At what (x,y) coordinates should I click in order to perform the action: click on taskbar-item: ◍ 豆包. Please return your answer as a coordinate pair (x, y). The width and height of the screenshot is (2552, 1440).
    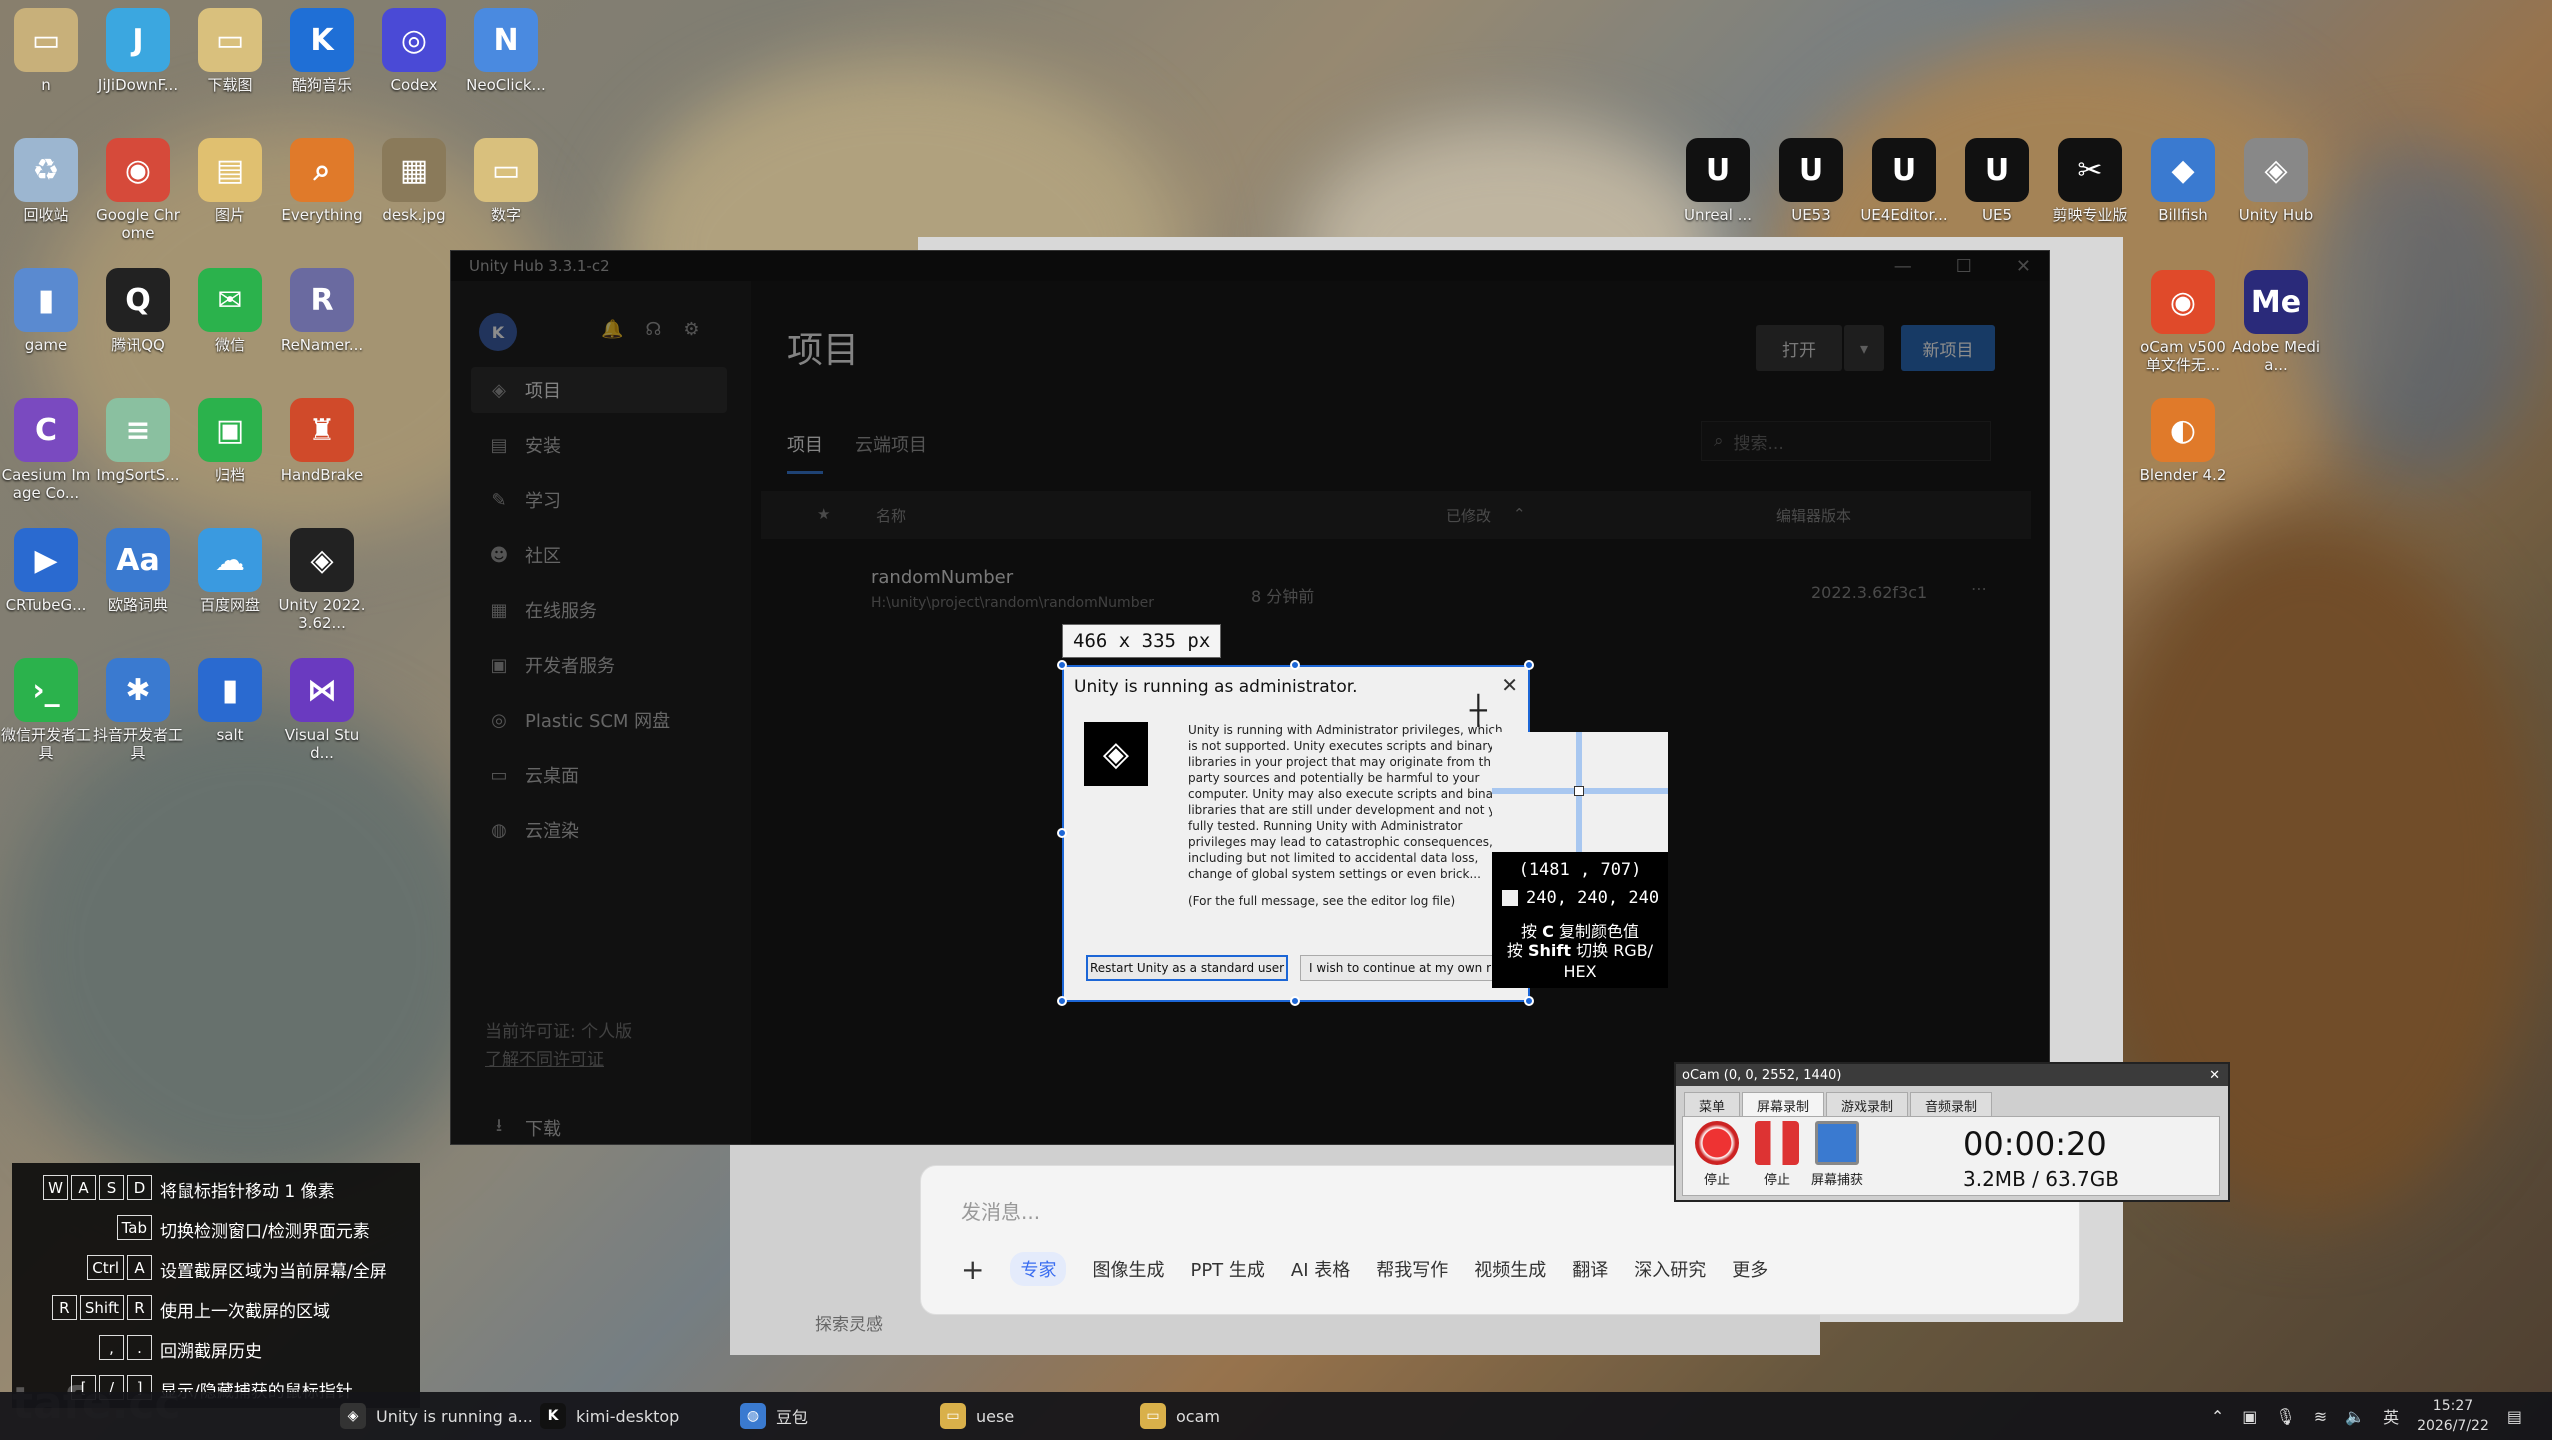
    Looking at the image, I should click on (774, 1416).